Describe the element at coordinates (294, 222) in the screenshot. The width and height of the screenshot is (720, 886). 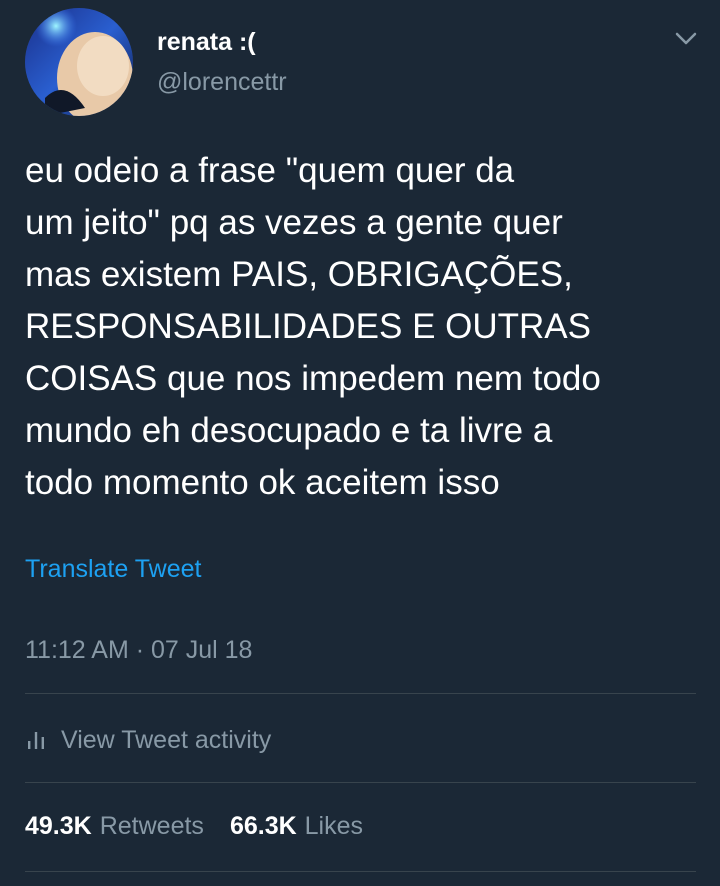
I see `tweet-text-line: um jeito" pq as vezes a gente quer` at that location.